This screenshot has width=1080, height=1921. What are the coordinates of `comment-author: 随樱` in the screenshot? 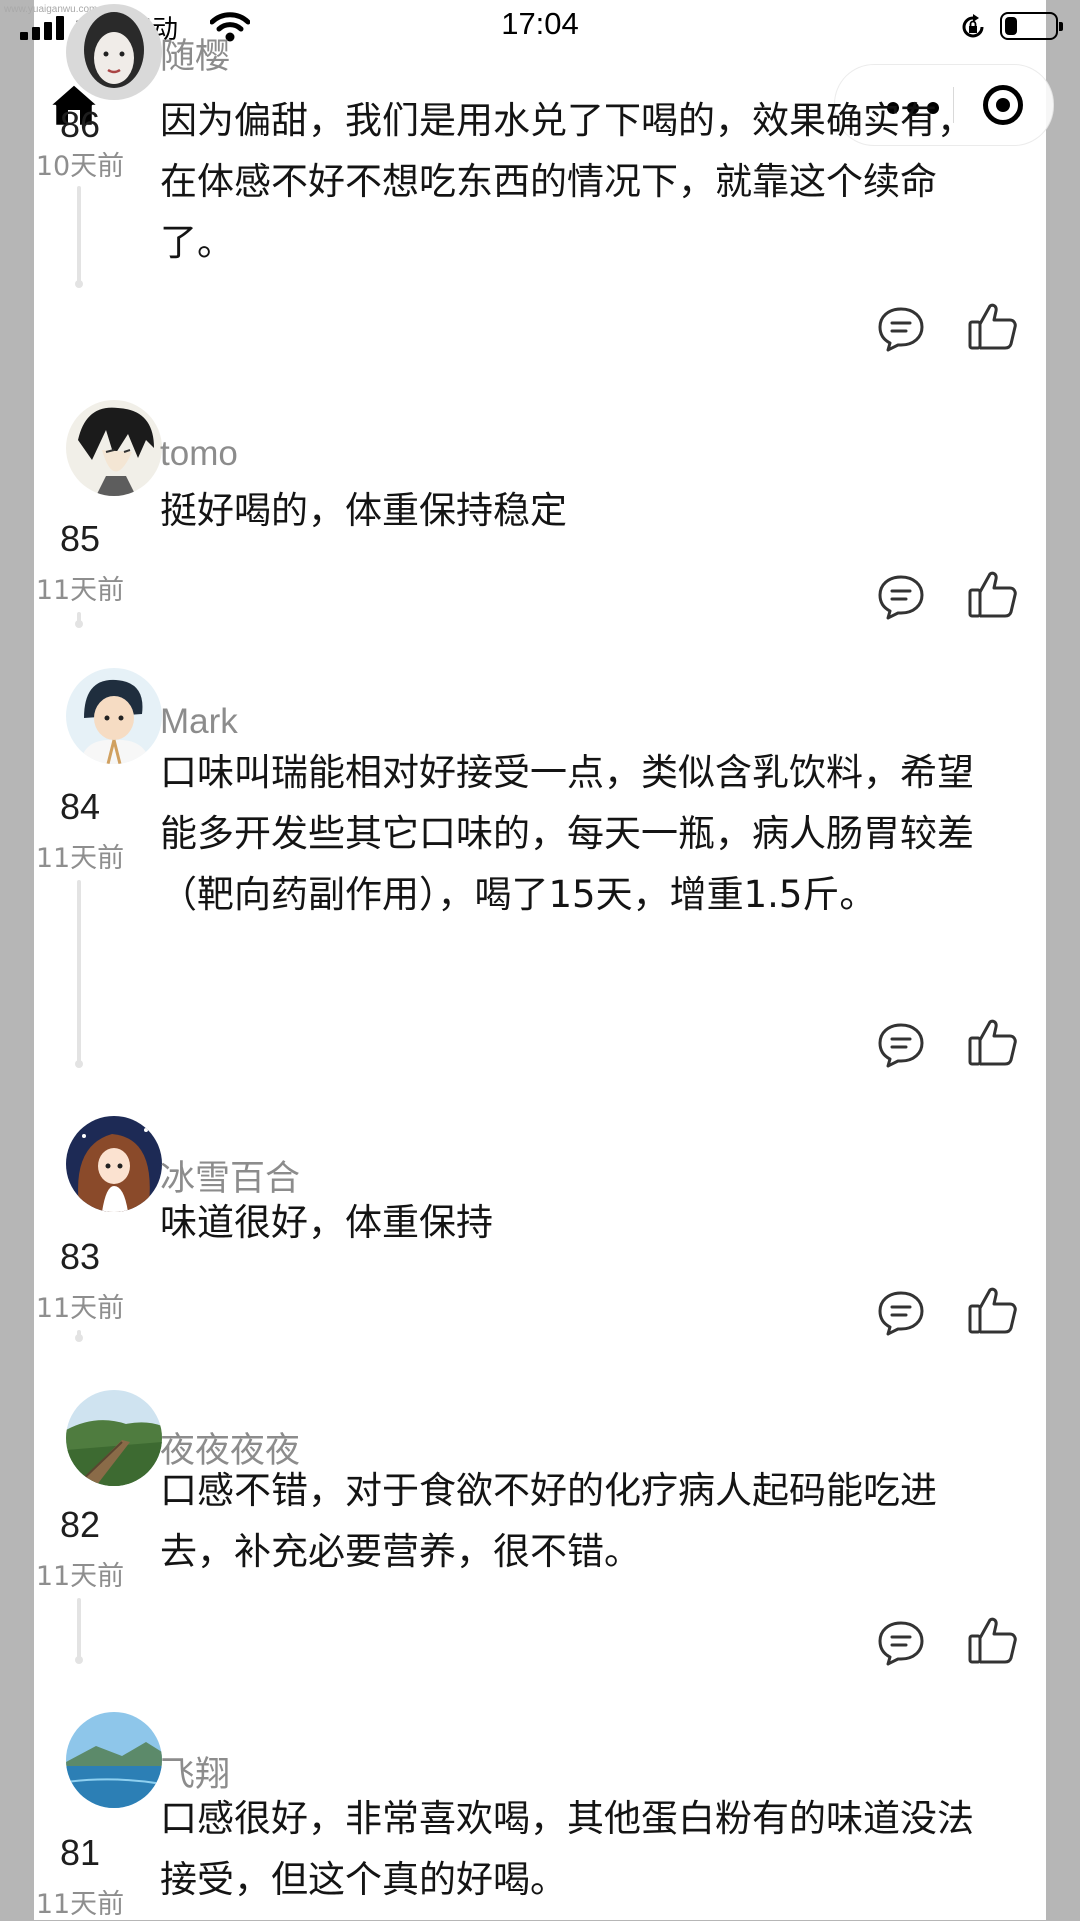 It's located at (195, 53).